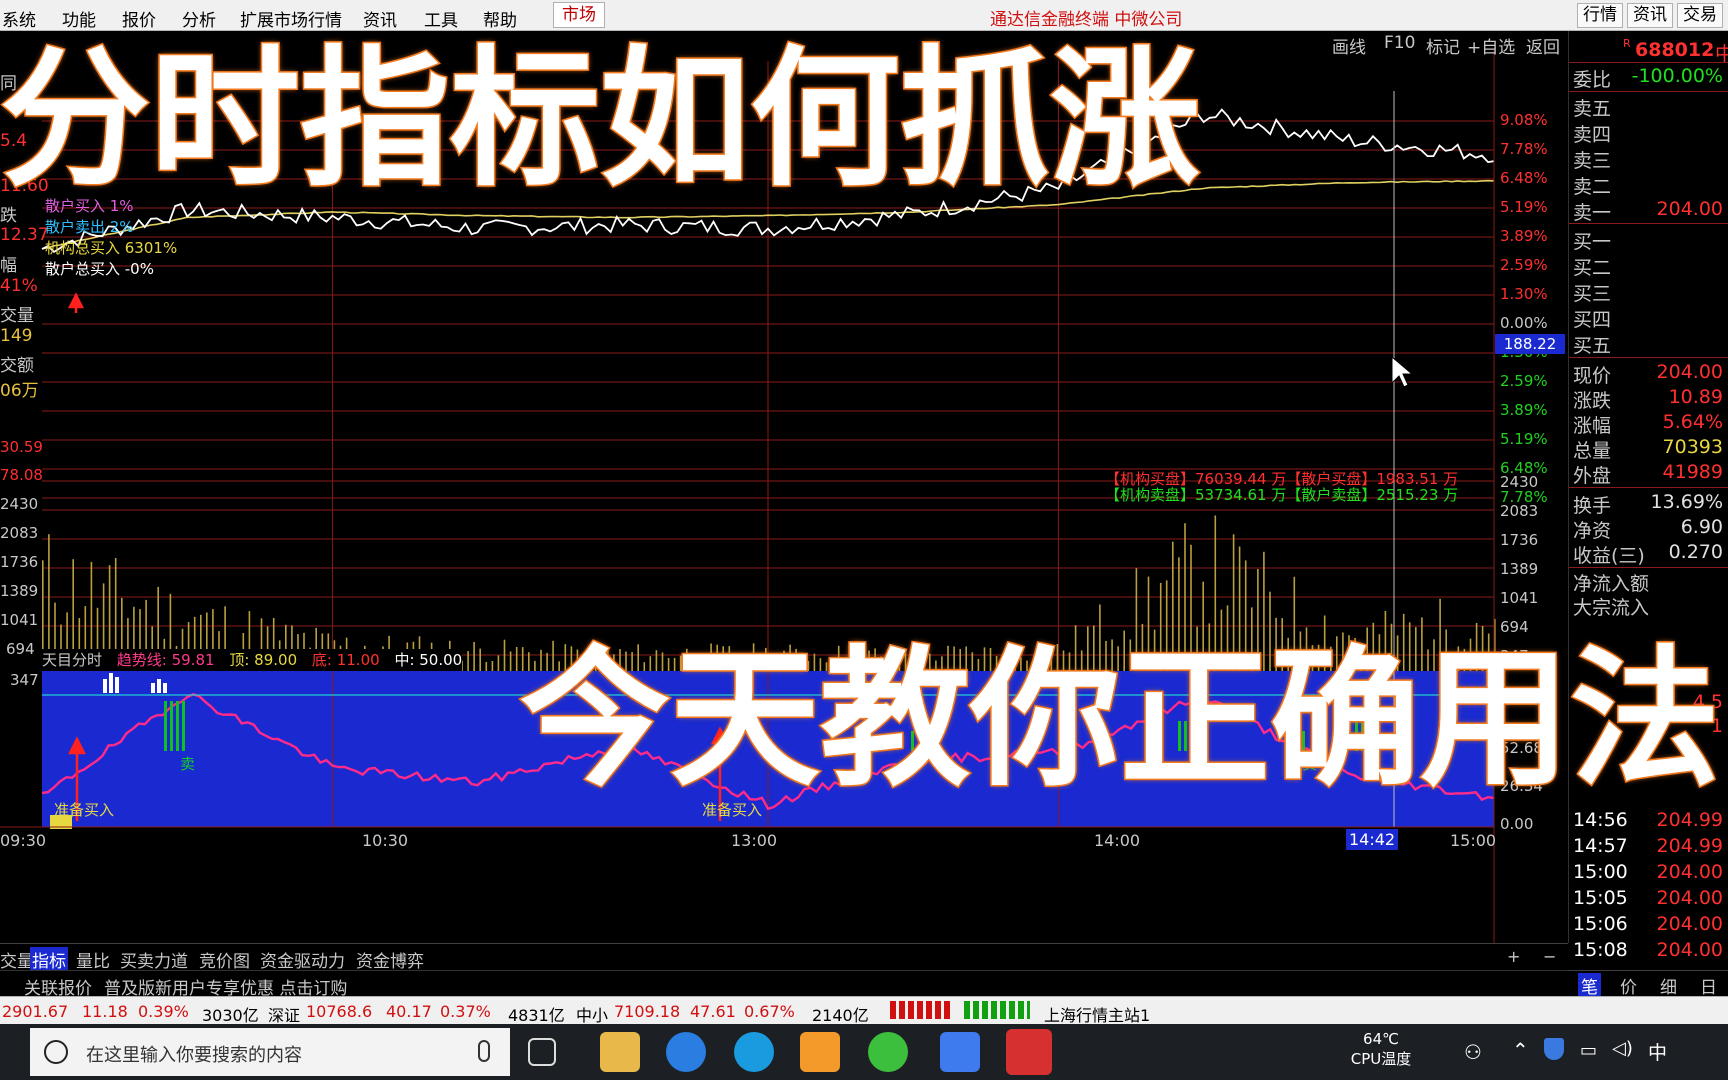  What do you see at coordinates (1700, 15) in the screenshot?
I see `trade-button: 交易` at bounding box center [1700, 15].